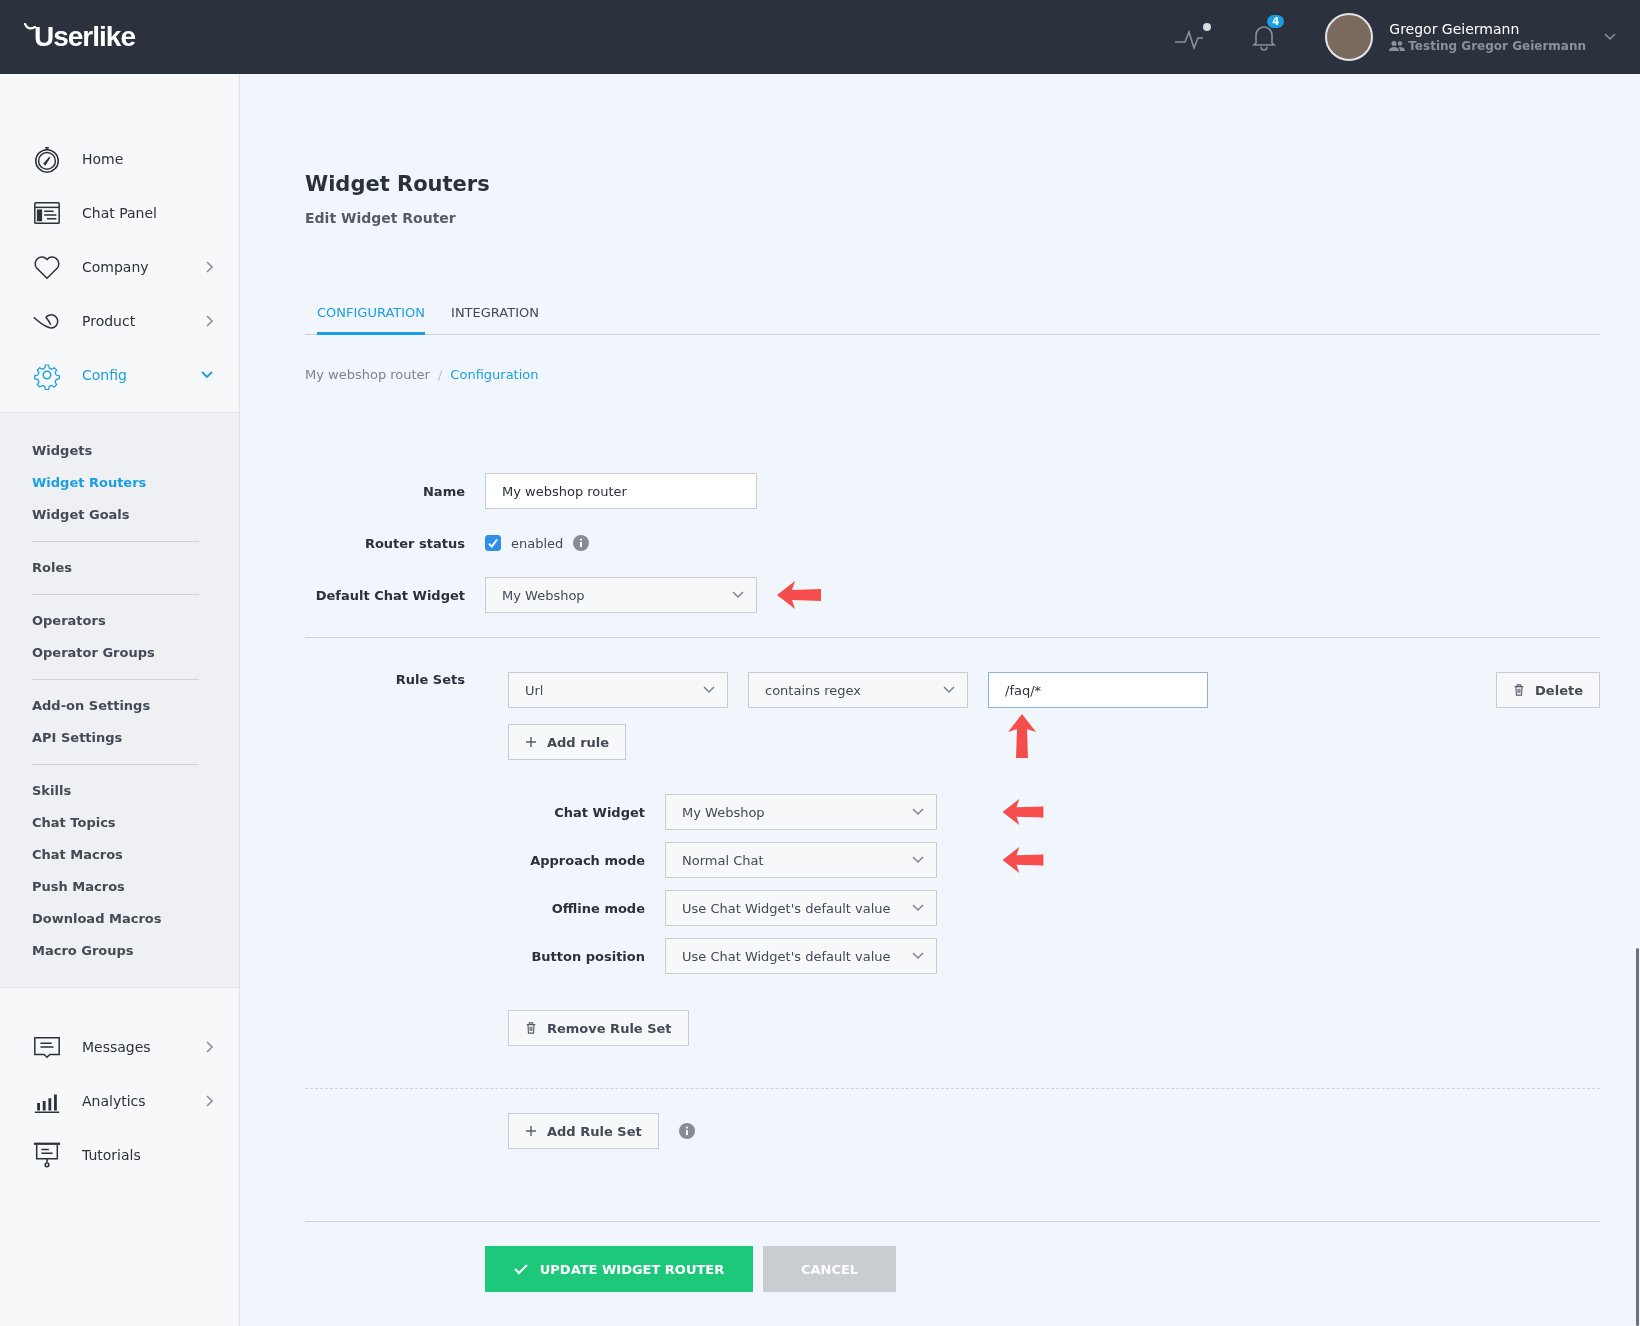 The height and width of the screenshot is (1326, 1640). Describe the element at coordinates (47, 1155) in the screenshot. I see `presentation-board-icon` at that location.